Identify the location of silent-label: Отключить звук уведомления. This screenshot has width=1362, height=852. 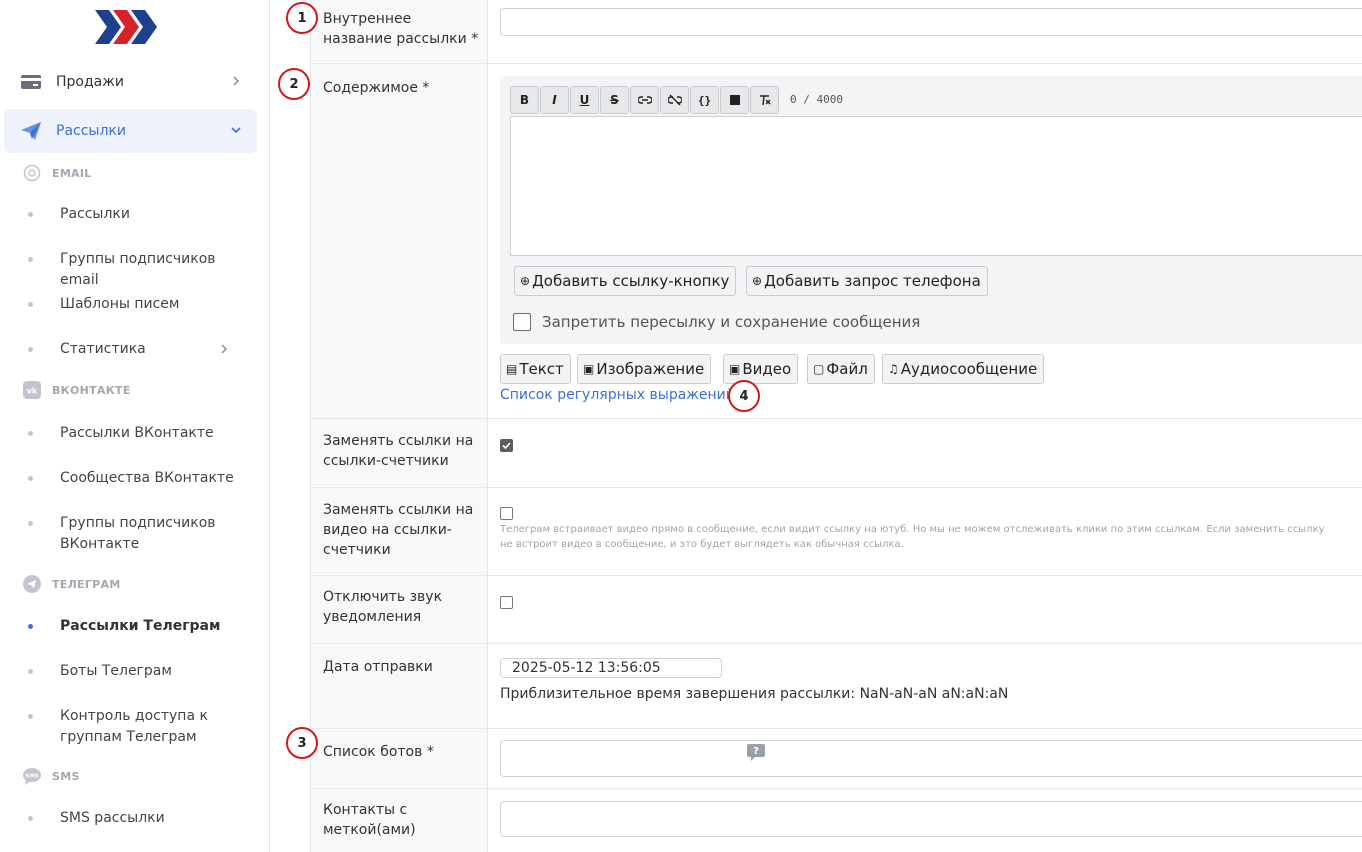
(383, 607).